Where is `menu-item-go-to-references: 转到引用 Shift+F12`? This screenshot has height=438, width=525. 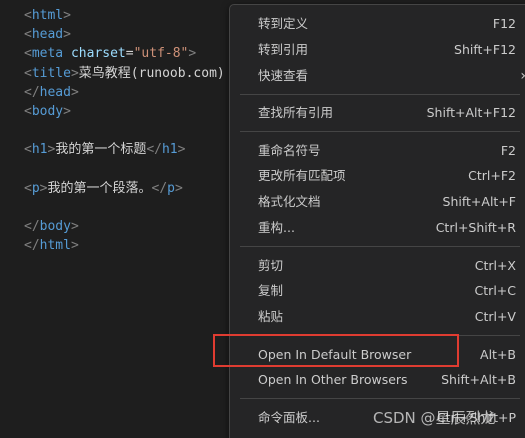 menu-item-go-to-references: 转到引用 Shift+F12 is located at coordinates (377, 50).